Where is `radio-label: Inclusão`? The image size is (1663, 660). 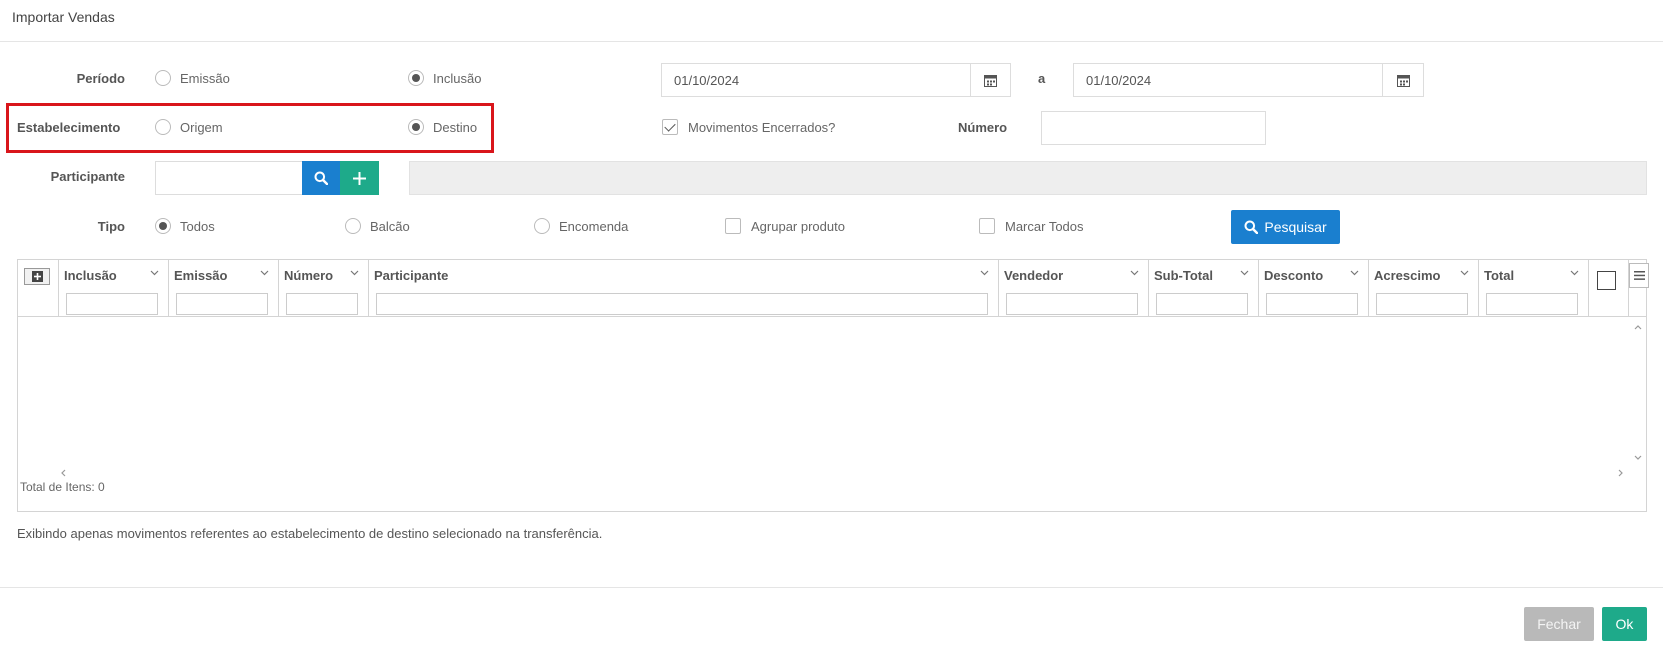 radio-label: Inclusão is located at coordinates (457, 78).